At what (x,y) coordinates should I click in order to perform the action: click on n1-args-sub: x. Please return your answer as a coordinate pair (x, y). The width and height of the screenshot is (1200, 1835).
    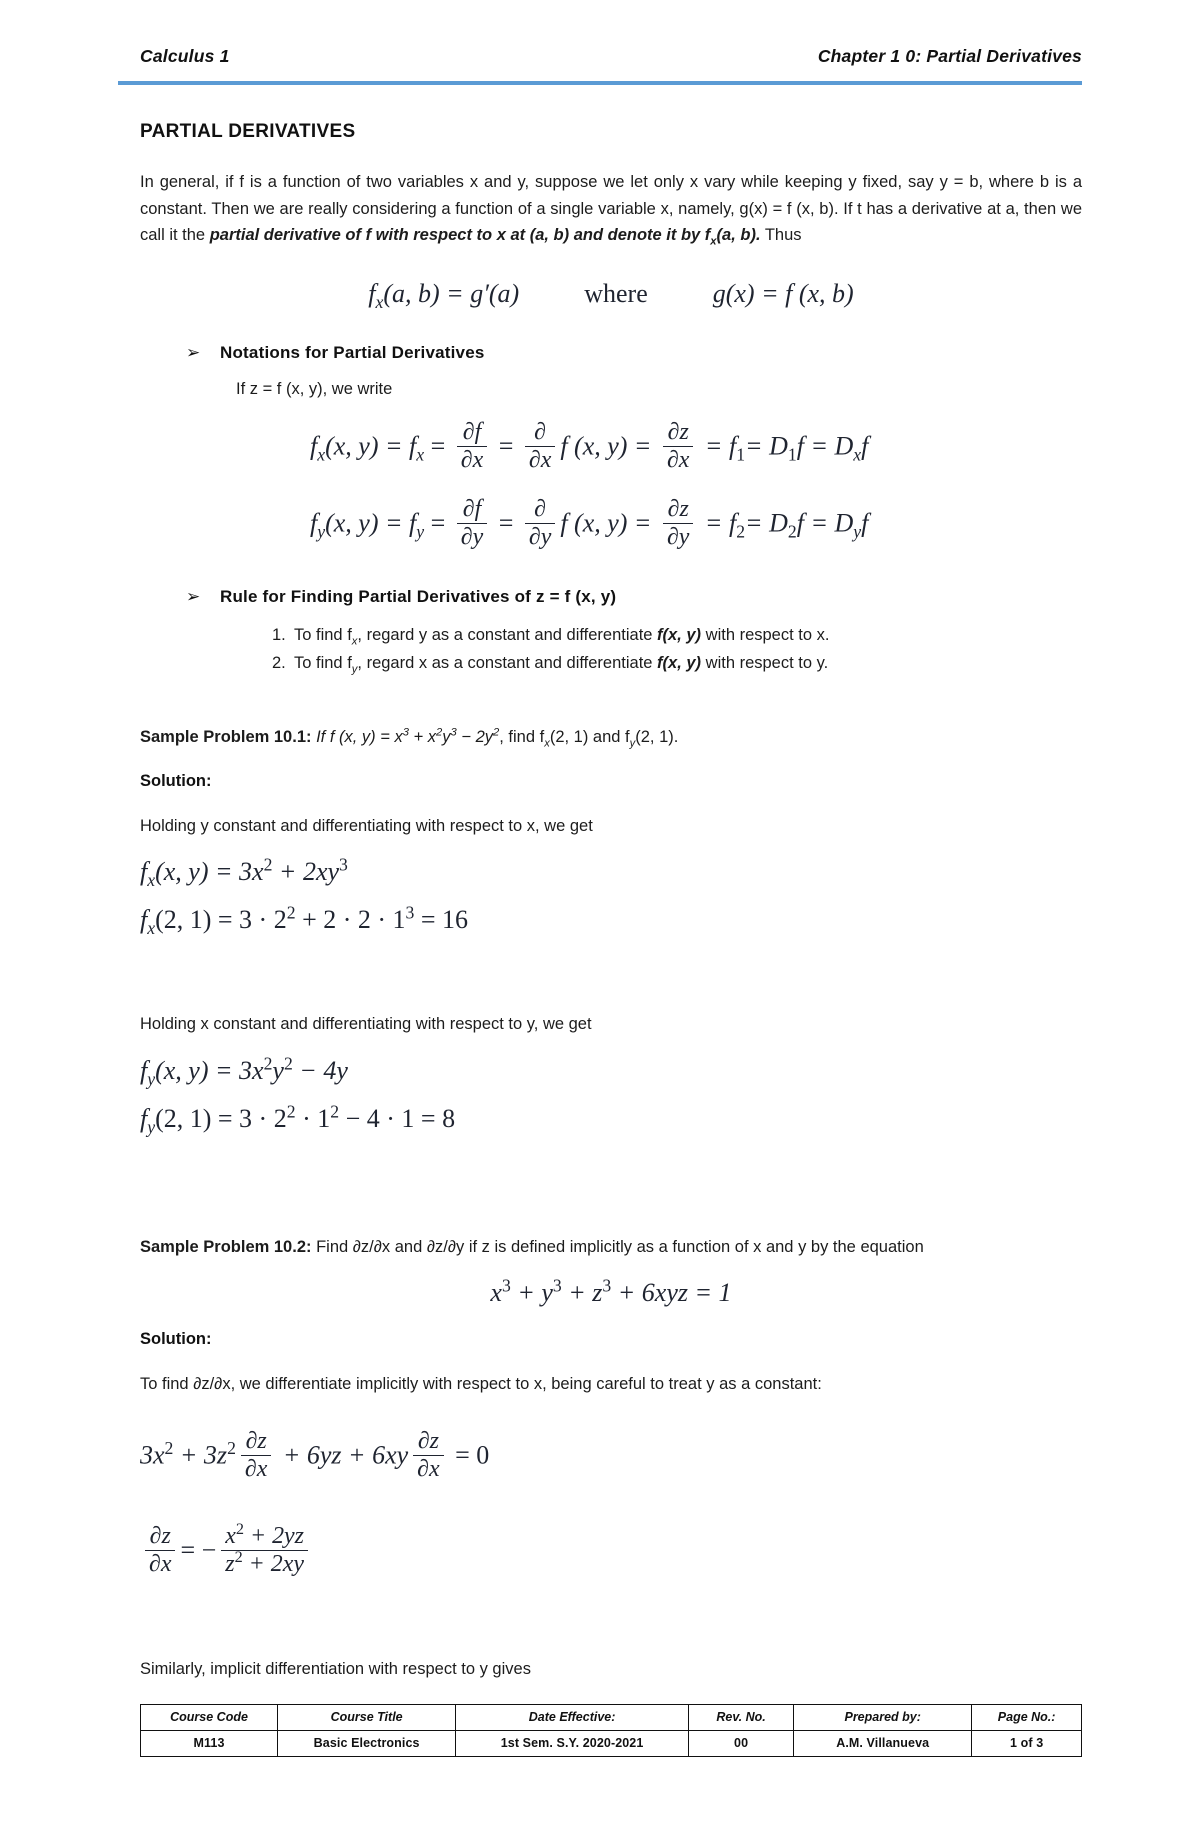
    Looking at the image, I should click on (420, 454).